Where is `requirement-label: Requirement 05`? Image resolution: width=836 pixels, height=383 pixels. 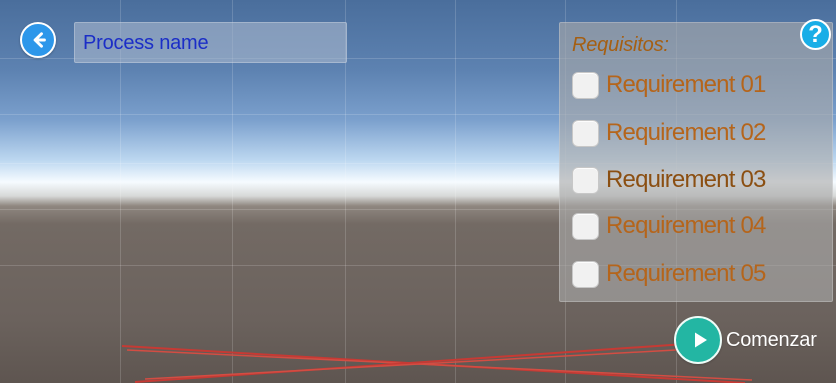 requirement-label: Requirement 05 is located at coordinates (686, 273).